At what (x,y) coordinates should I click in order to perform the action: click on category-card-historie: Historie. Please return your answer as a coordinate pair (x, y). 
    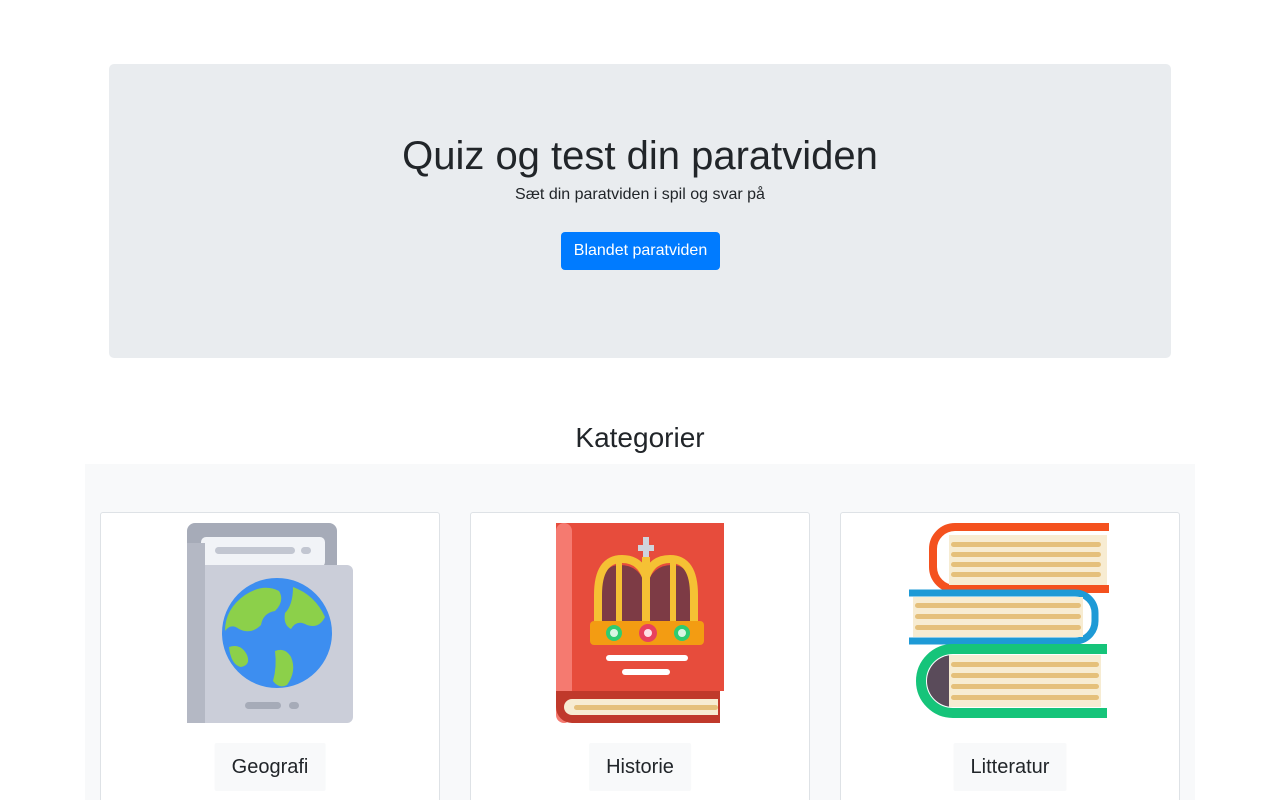
    Looking at the image, I should click on (640, 656).